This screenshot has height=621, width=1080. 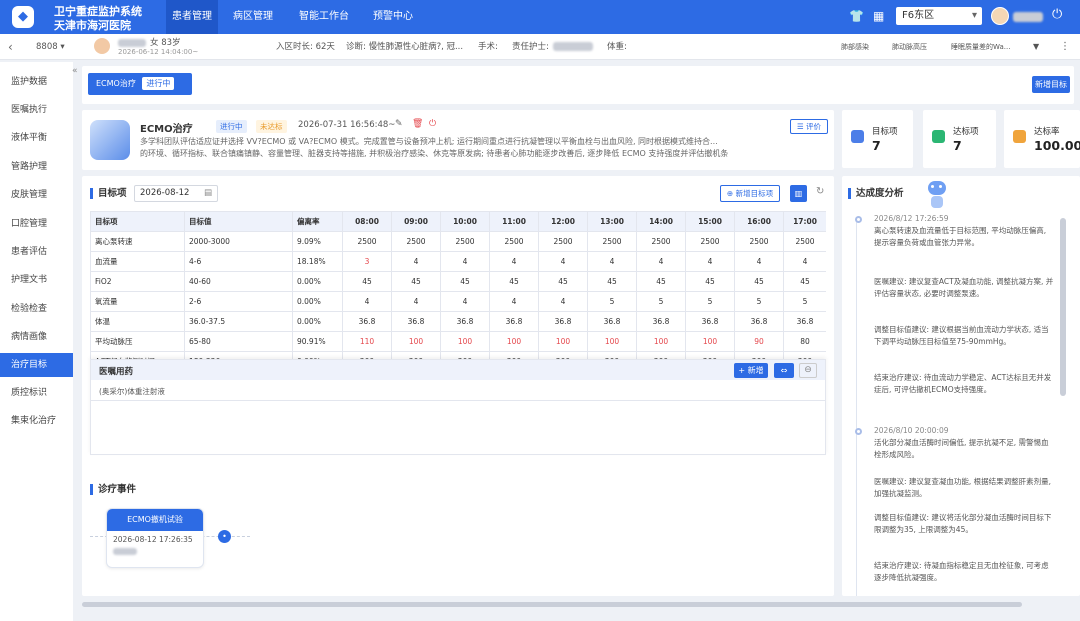 What do you see at coordinates (367, 261) in the screenshot?
I see `table-cell: 3` at bounding box center [367, 261].